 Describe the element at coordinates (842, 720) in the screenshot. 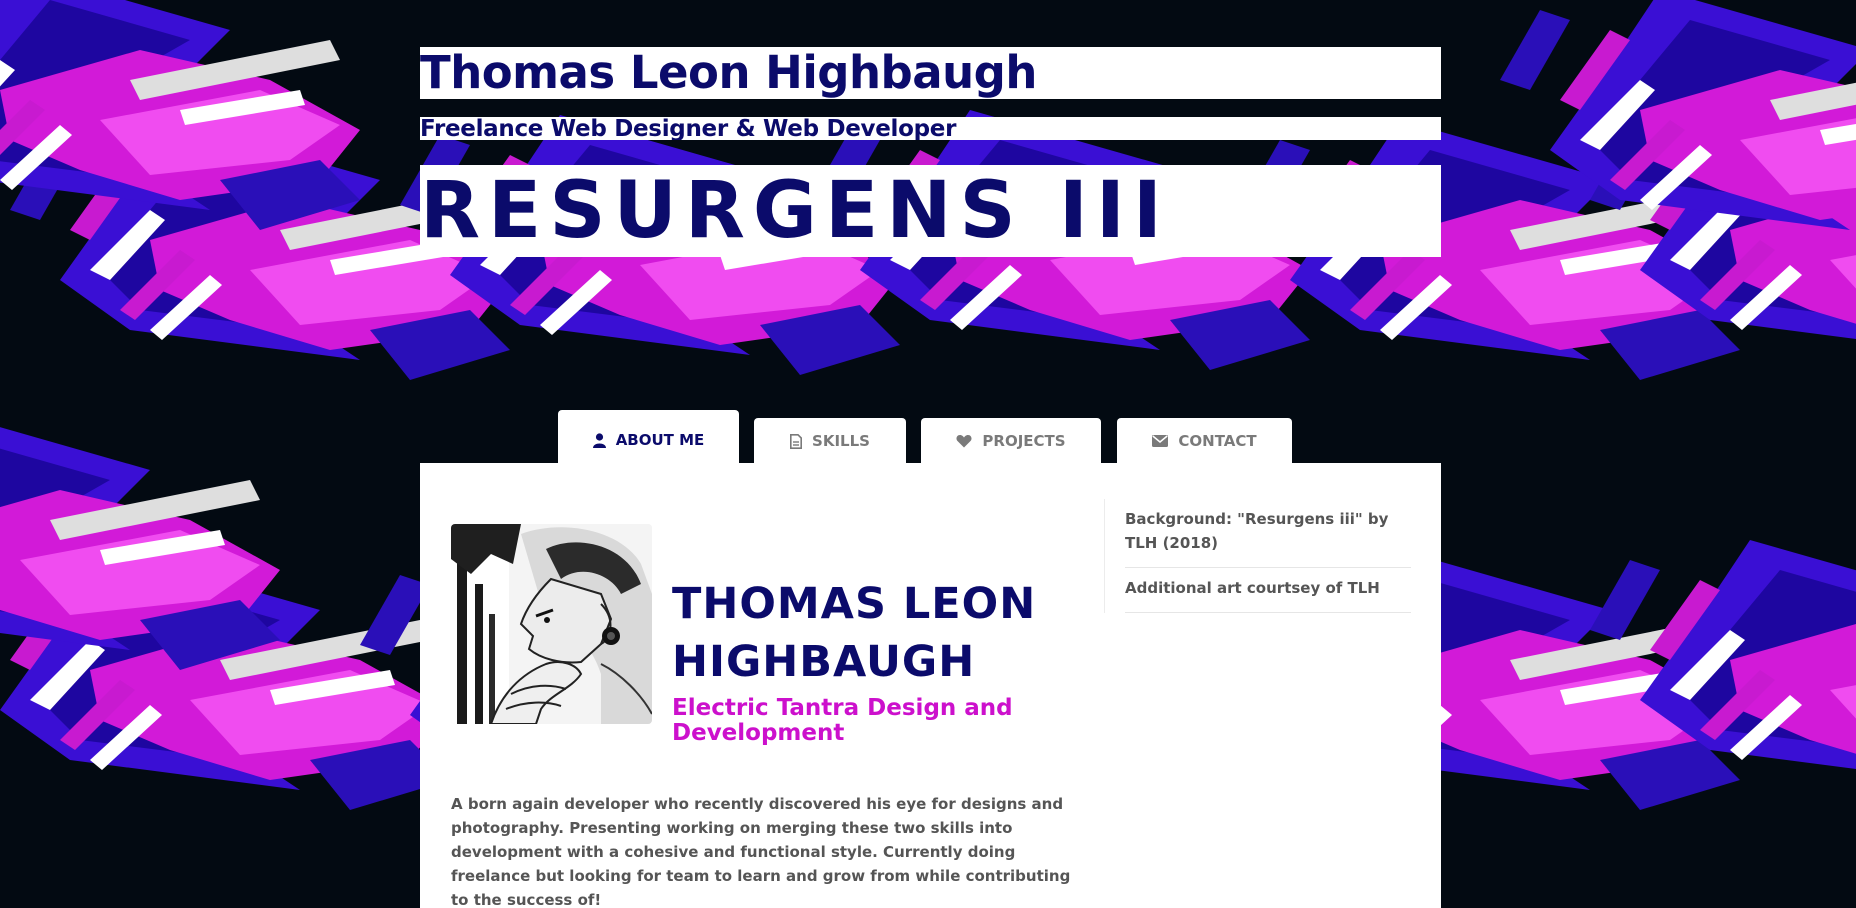

I see `profile-company: Electric Tantra Design and Development` at that location.